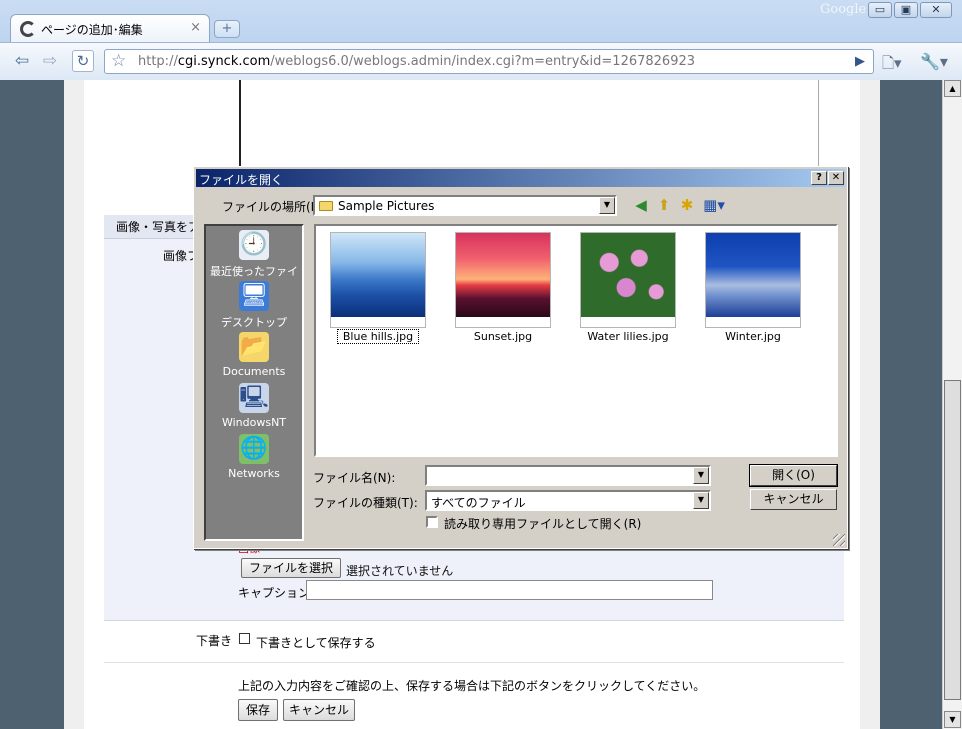 This screenshot has height=729, width=962. I want to click on file-name-label: Winter.jpg, so click(753, 336).